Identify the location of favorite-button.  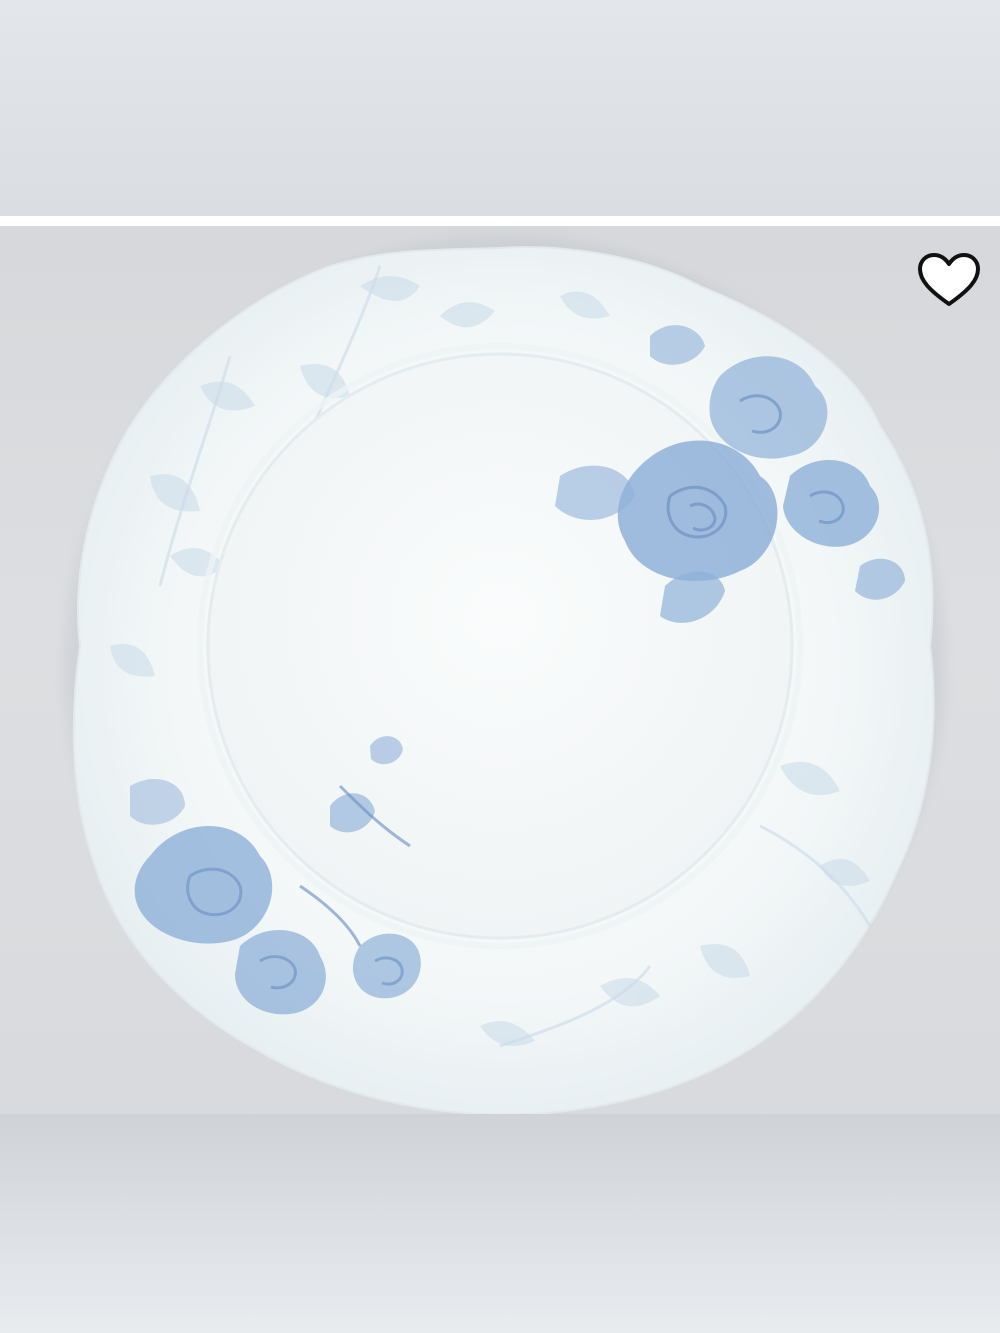
(949, 280).